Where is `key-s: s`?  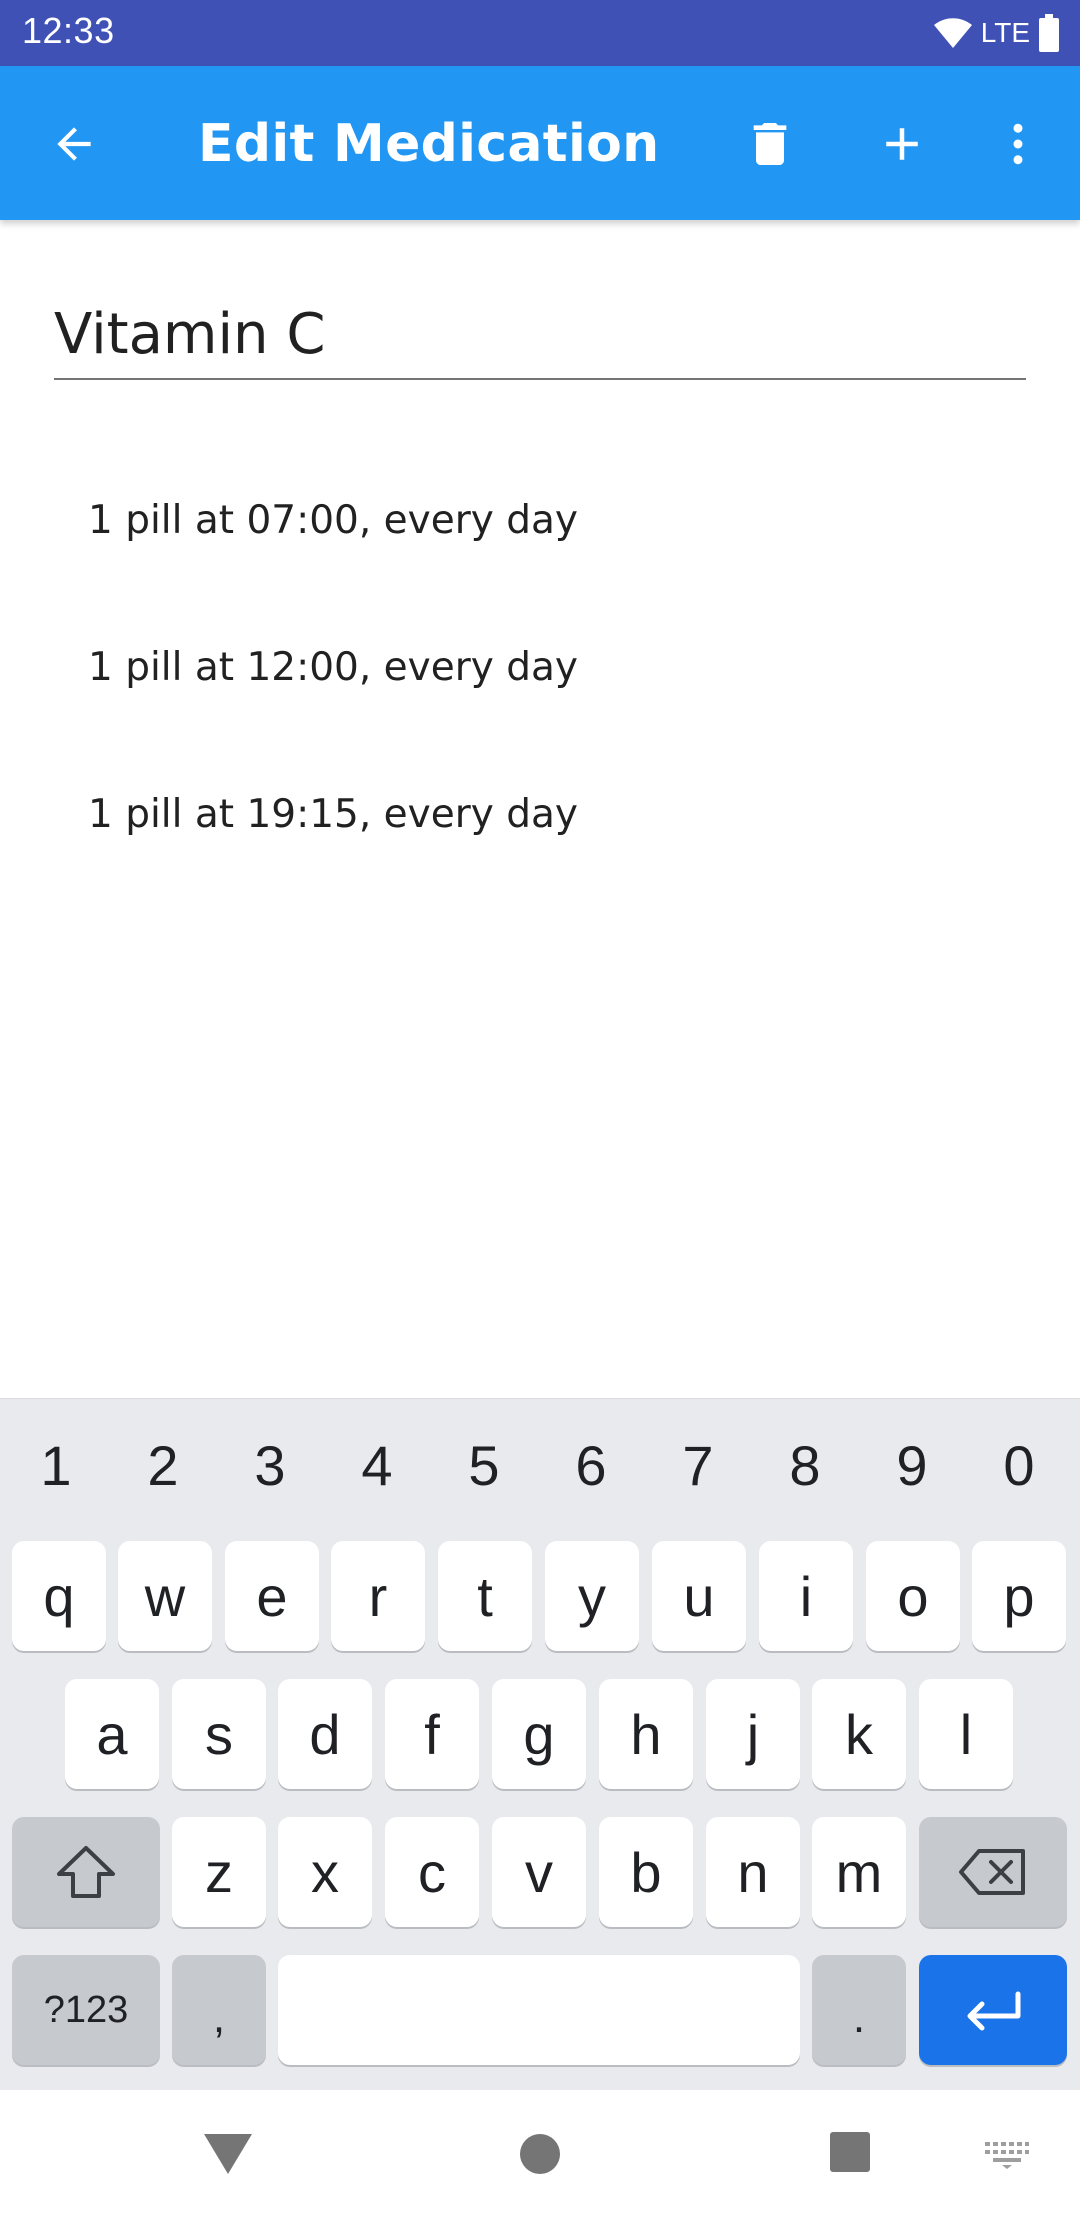
key-s: s is located at coordinates (219, 1734).